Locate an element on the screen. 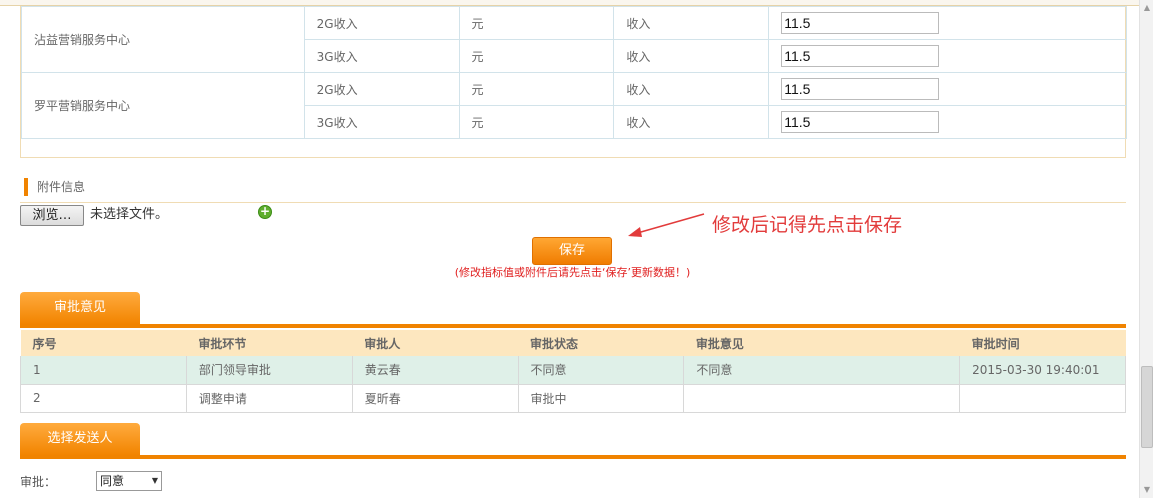  send-tab-bar: 选择发送人 is located at coordinates (573, 441).